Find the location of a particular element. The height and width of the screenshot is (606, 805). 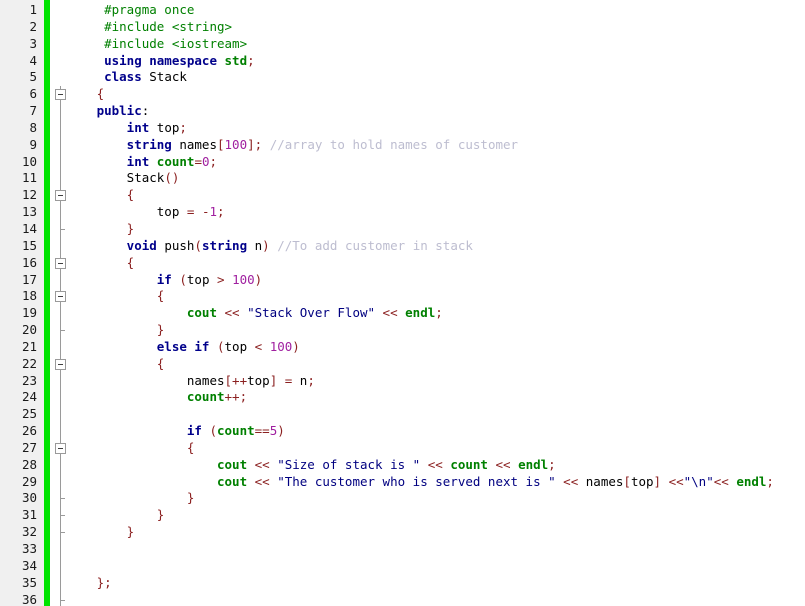

code-token: = - is located at coordinates (198, 212).